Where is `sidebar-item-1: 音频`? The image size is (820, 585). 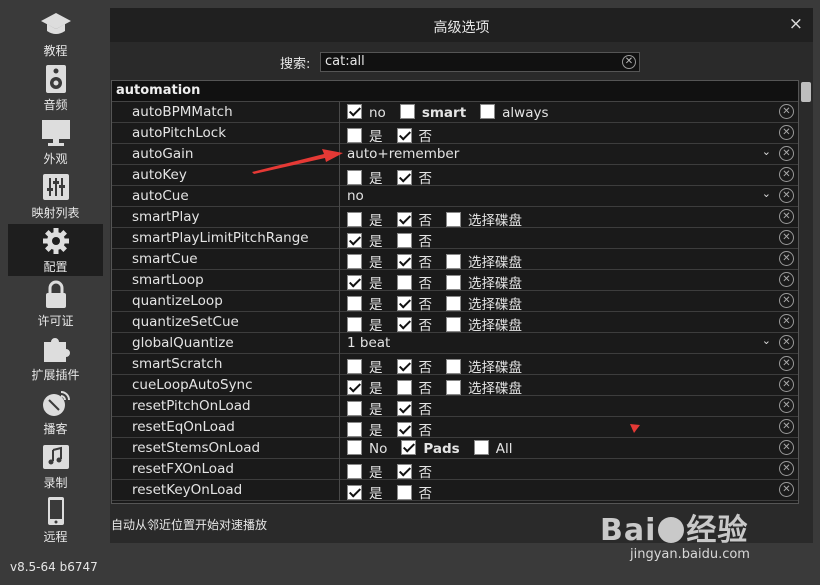
sidebar-item-1: 音频 is located at coordinates (55, 88).